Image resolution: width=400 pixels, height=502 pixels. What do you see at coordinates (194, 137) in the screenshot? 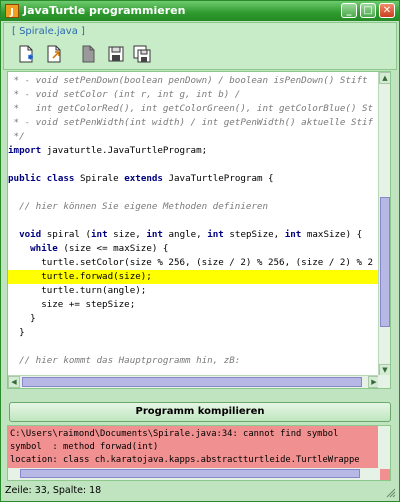
I see `code-line: */` at bounding box center [194, 137].